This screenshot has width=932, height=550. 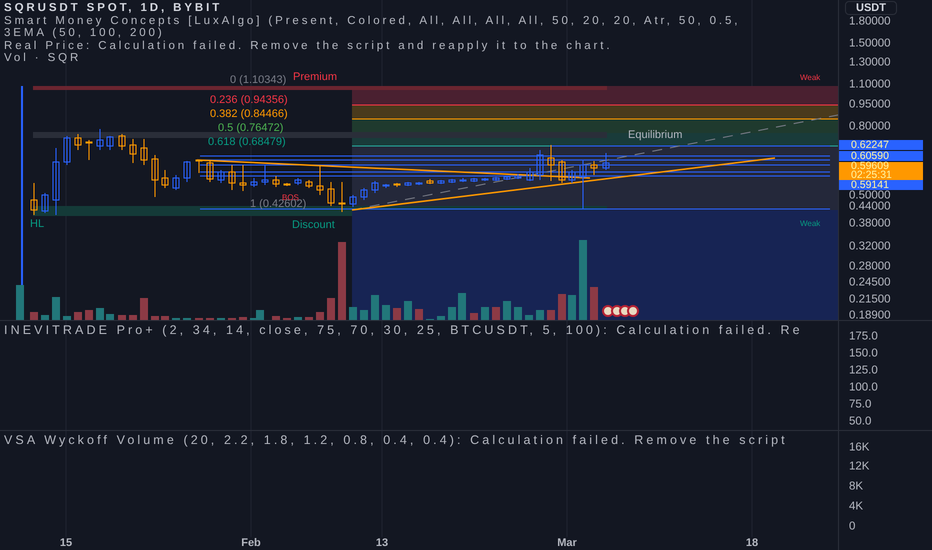 I want to click on event-icon, so click(x=620, y=311).